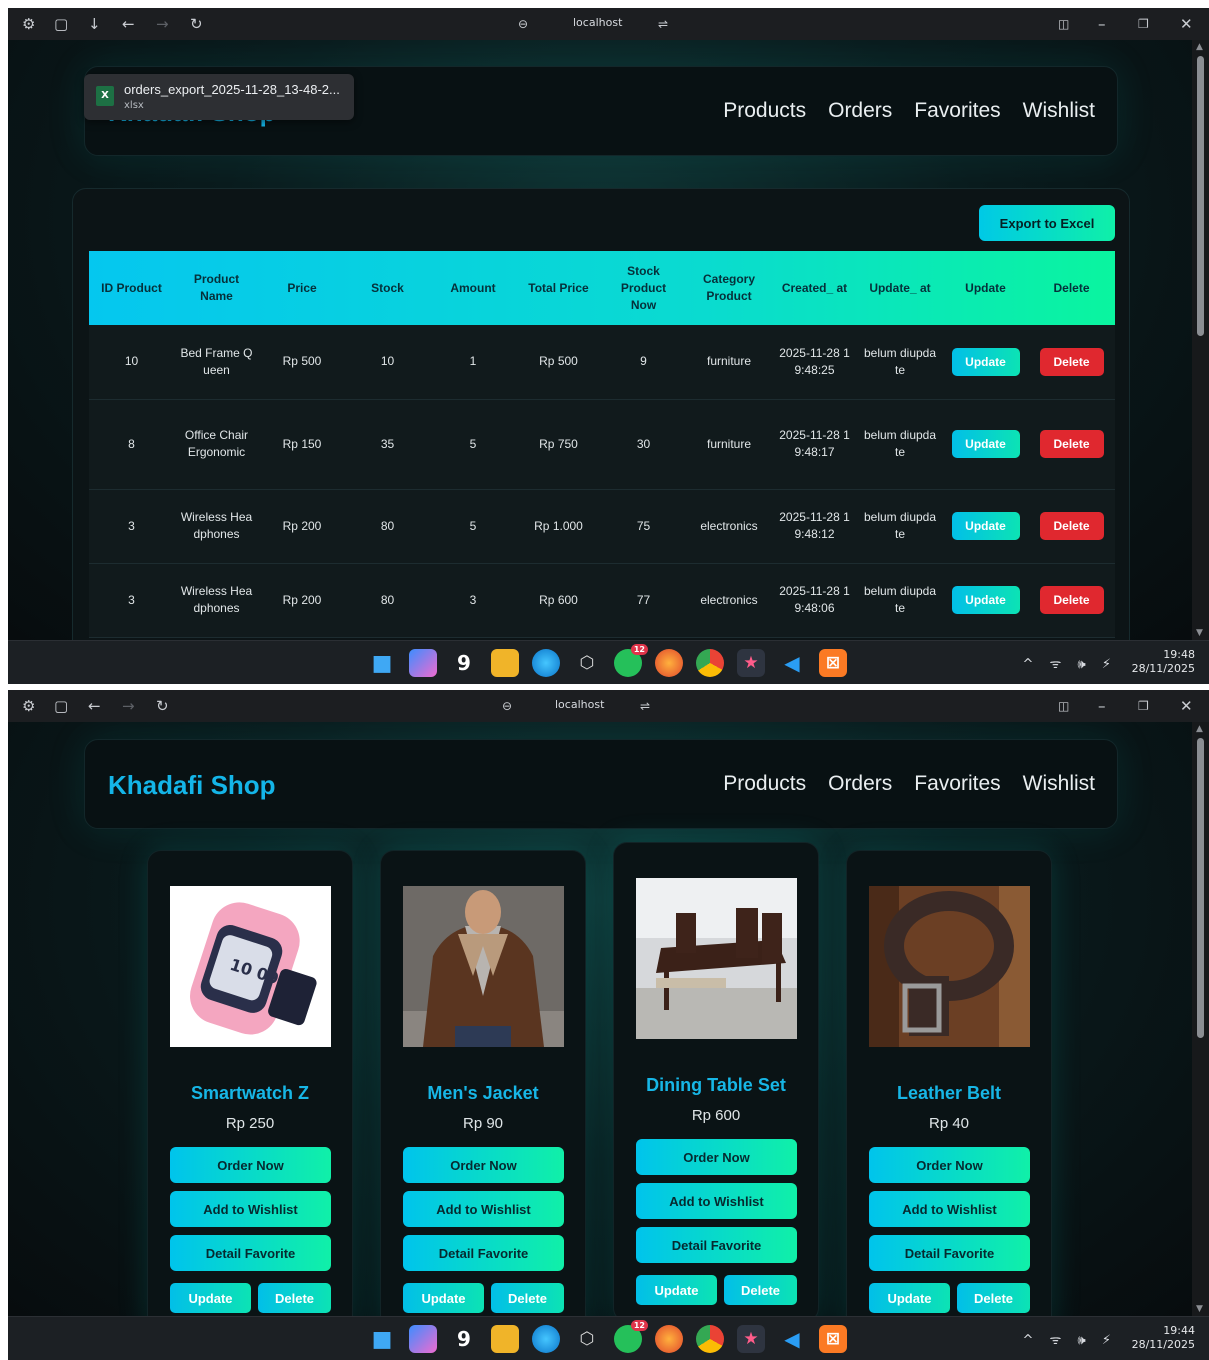 Image resolution: width=1209 pixels, height=1360 pixels. Describe the element at coordinates (1163, 1338) in the screenshot. I see `clock: 19:44 28/11/2025` at that location.